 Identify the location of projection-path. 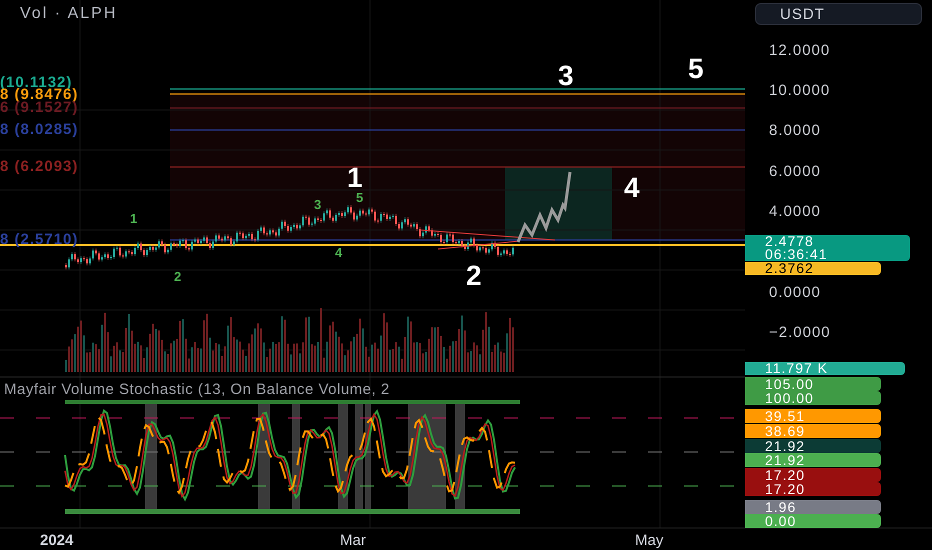
(544, 207).